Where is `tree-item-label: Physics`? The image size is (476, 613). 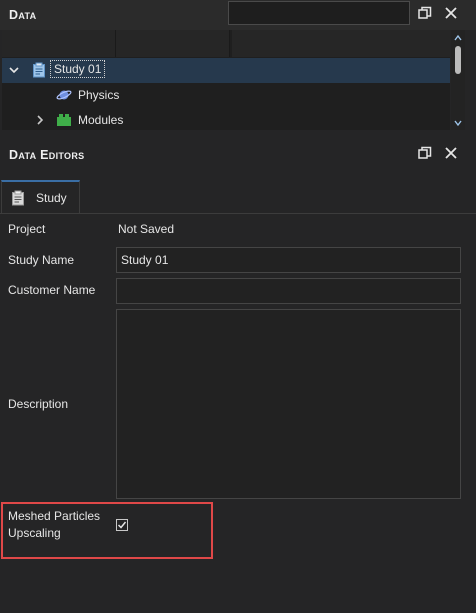 tree-item-label: Physics is located at coordinates (99, 95).